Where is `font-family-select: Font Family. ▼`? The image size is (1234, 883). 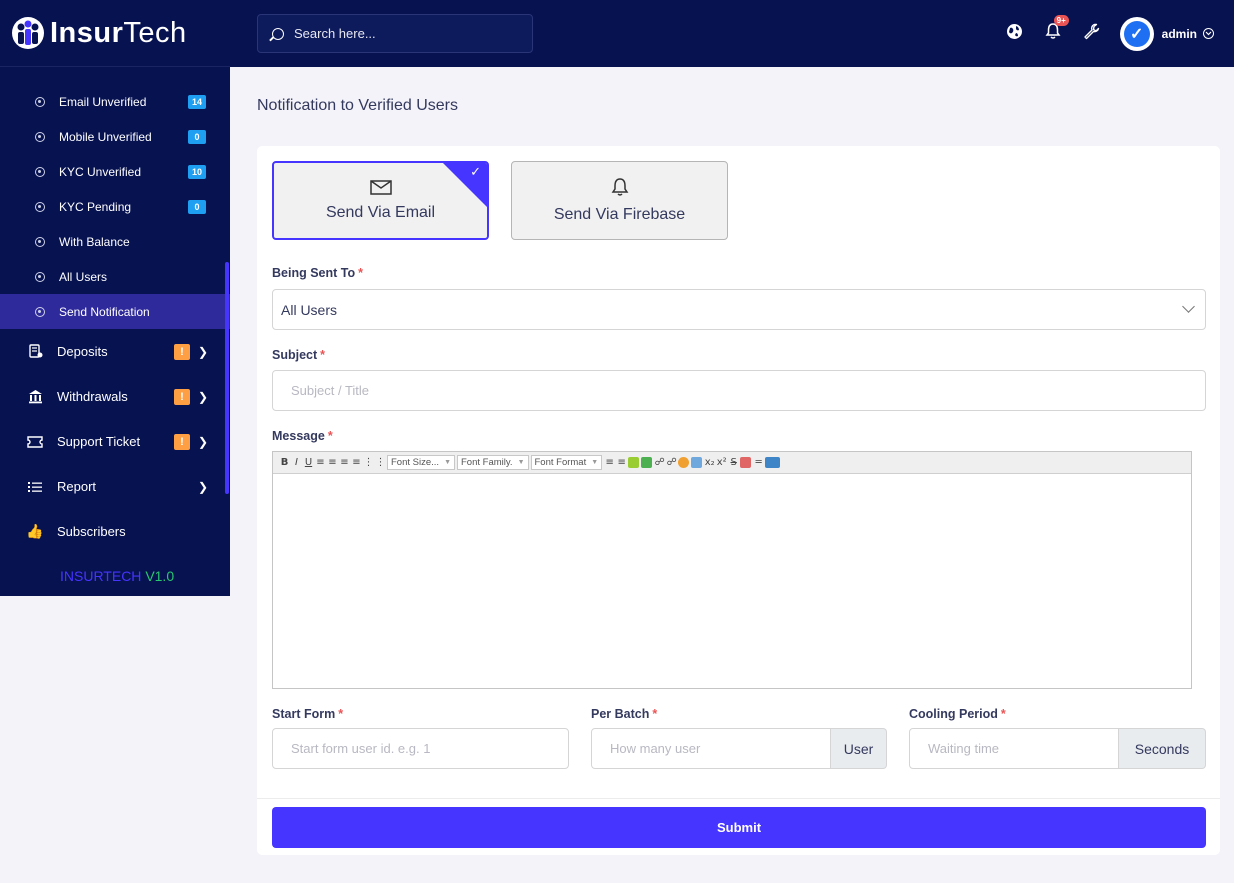 font-family-select: Font Family. ▼ is located at coordinates (493, 462).